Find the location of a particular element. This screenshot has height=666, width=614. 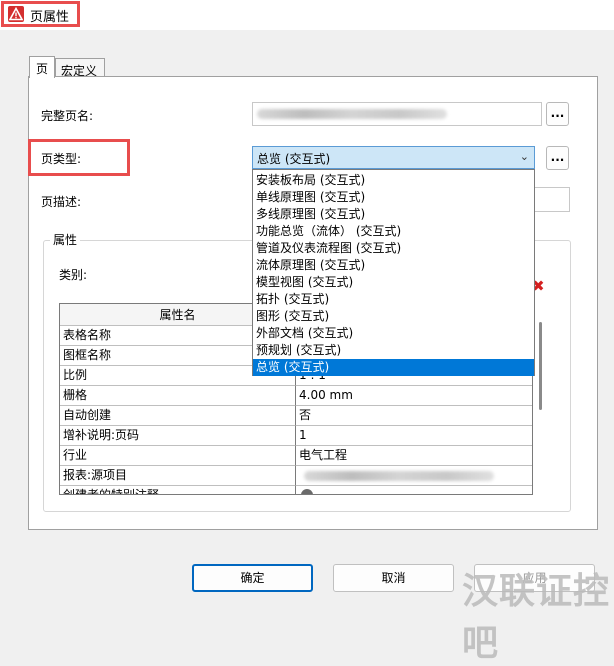

dropdown-option: 模型视图 (交互式) is located at coordinates (393, 282).